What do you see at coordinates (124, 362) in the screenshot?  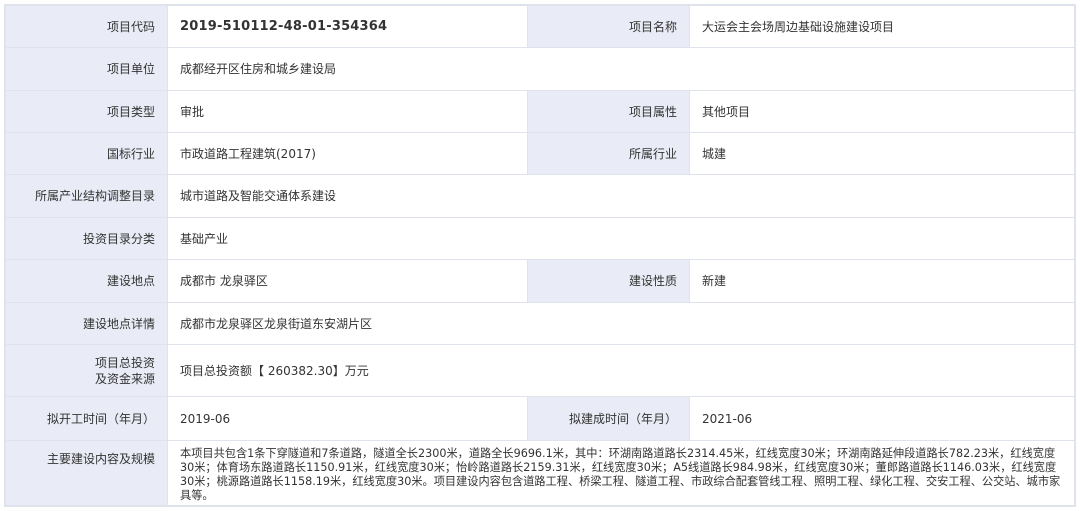 I see `funding-label-line-1: 项目总投资` at bounding box center [124, 362].